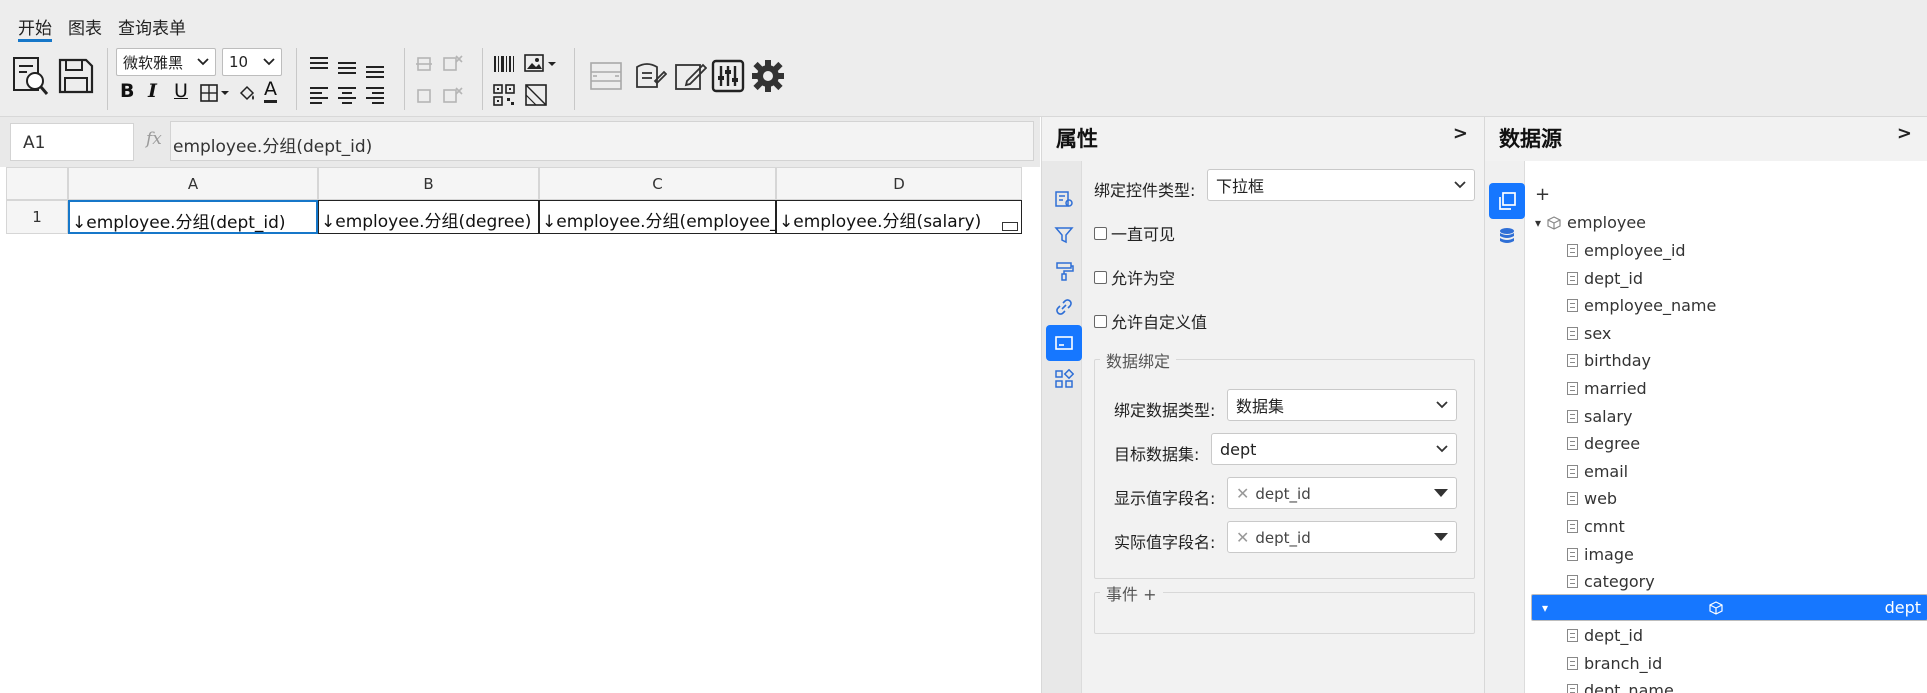 This screenshot has height=693, width=1927. What do you see at coordinates (1131, 593) in the screenshot?
I see `events-legend: 事件 +` at bounding box center [1131, 593].